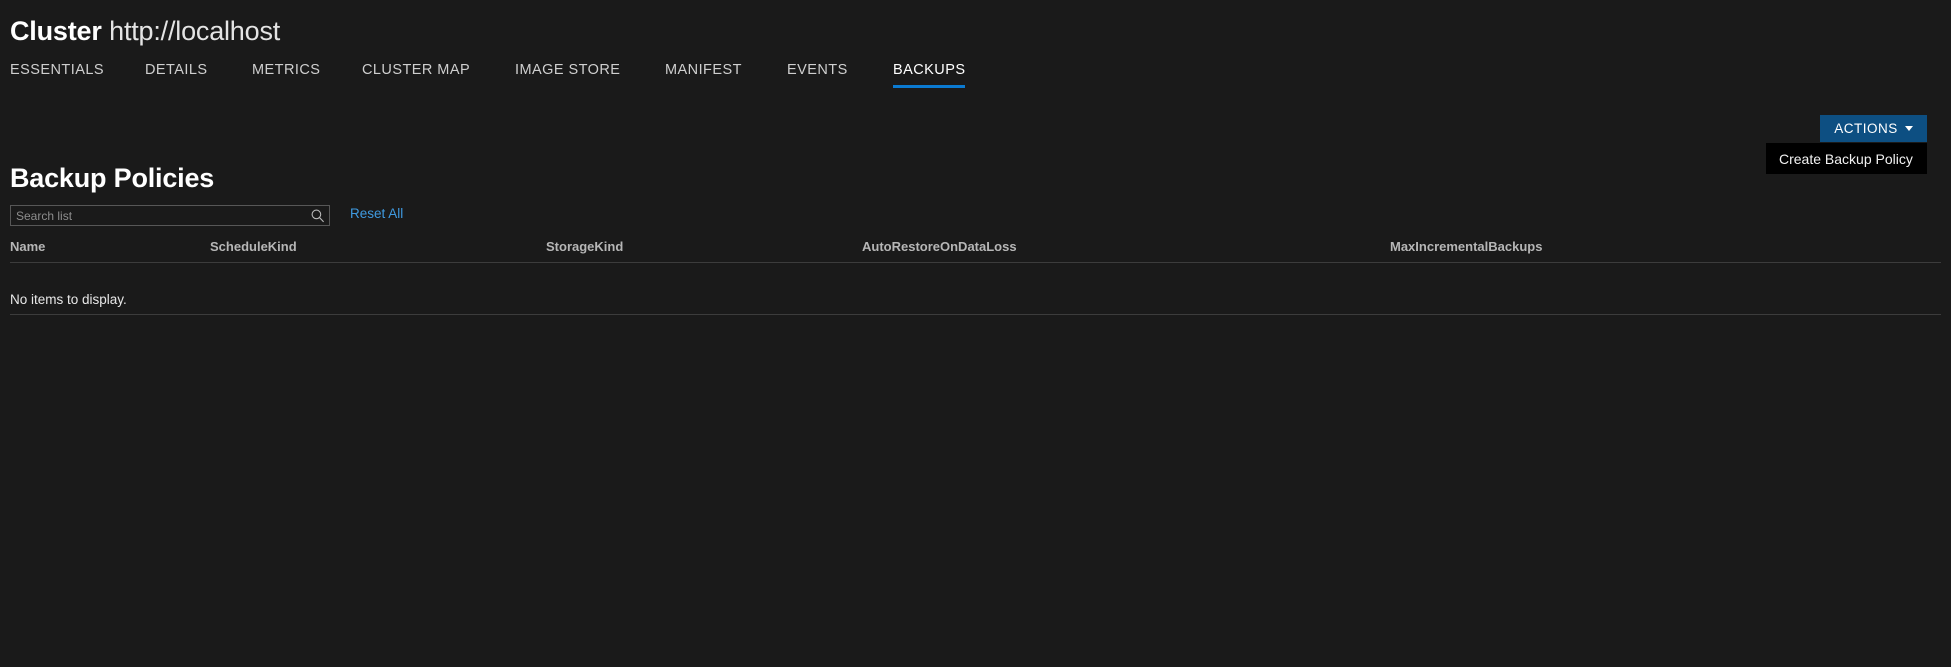 The image size is (1951, 667). What do you see at coordinates (253, 246) in the screenshot?
I see `column-header-schedulekind: ScheduleKind` at bounding box center [253, 246].